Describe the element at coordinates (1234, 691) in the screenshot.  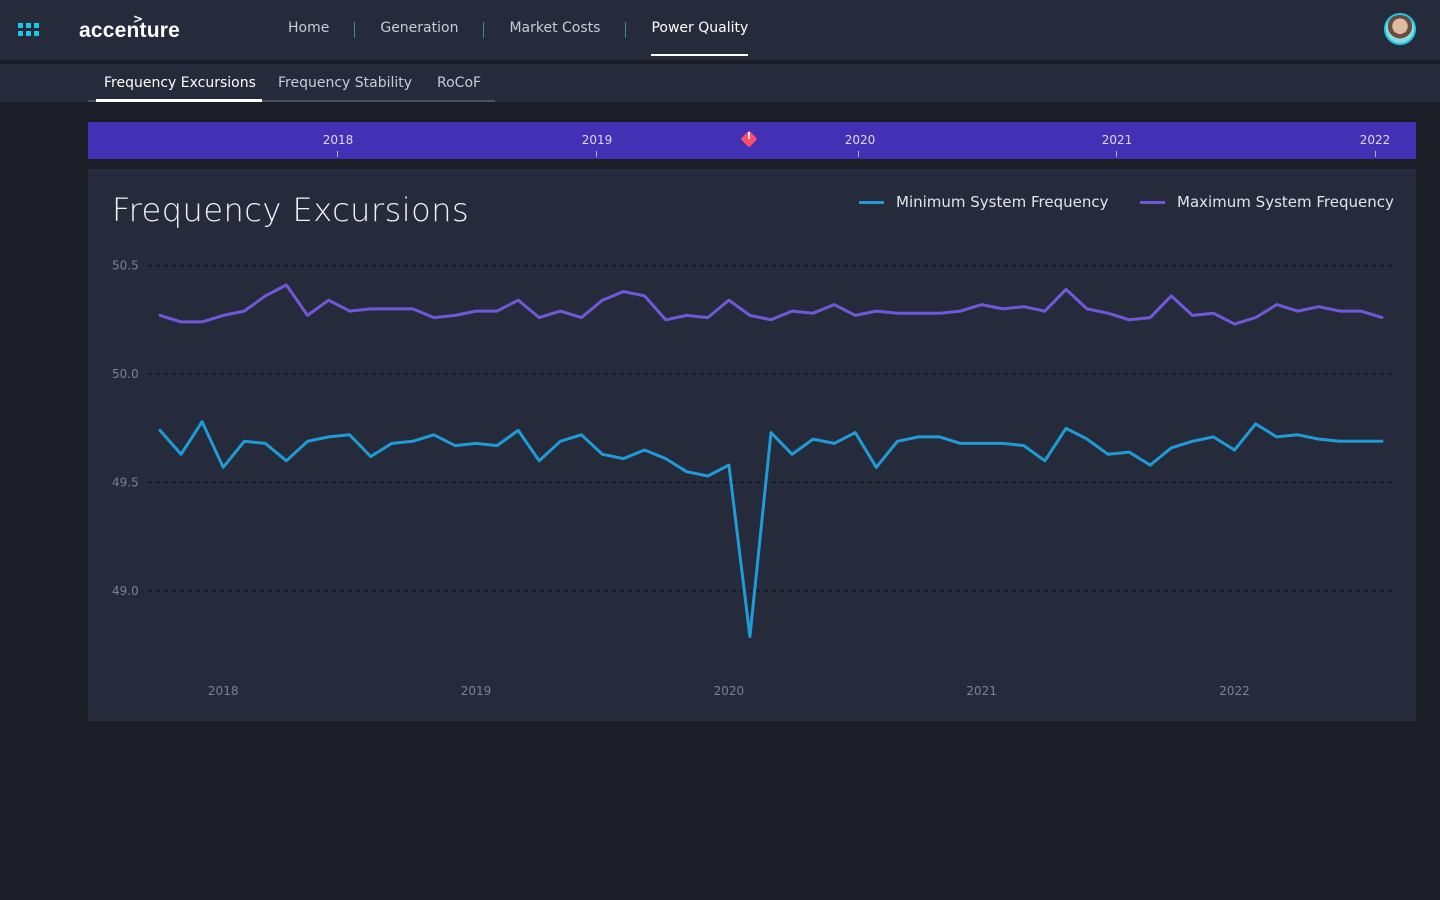
I see `x-tick-label: 2022` at that location.